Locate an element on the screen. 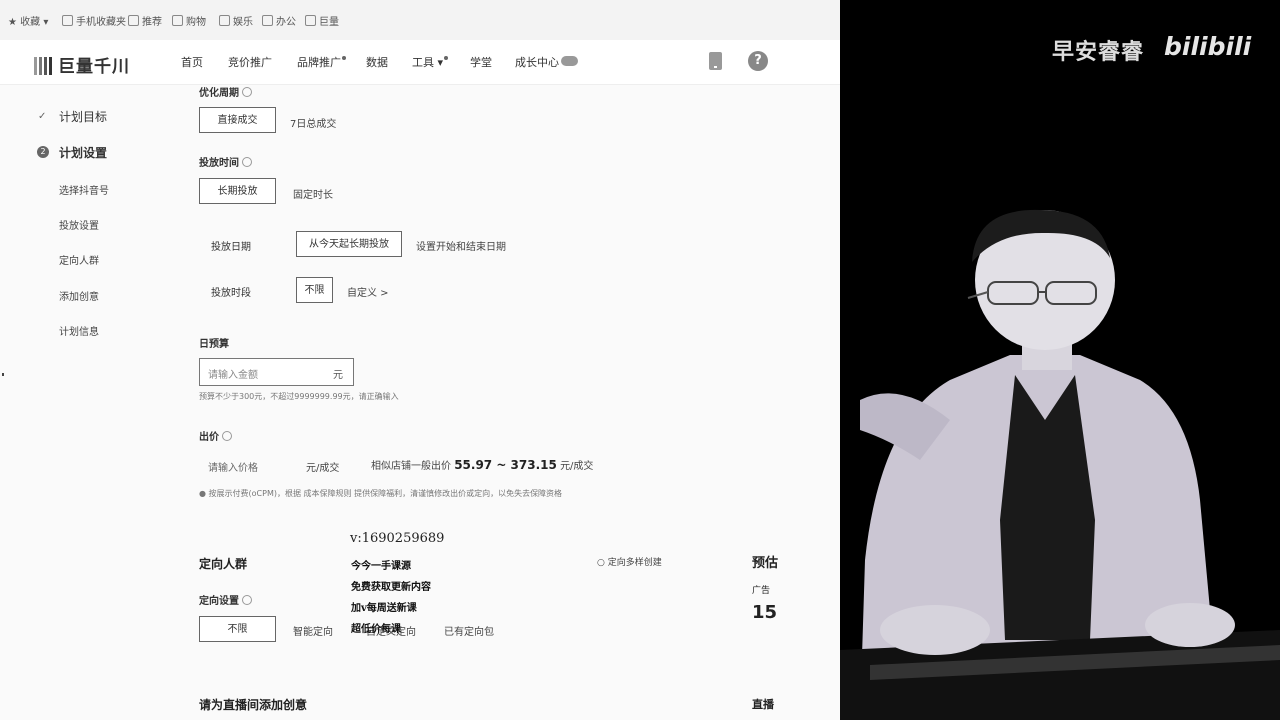  opt-7day-deal-option: 7日总成交 is located at coordinates (313, 122).